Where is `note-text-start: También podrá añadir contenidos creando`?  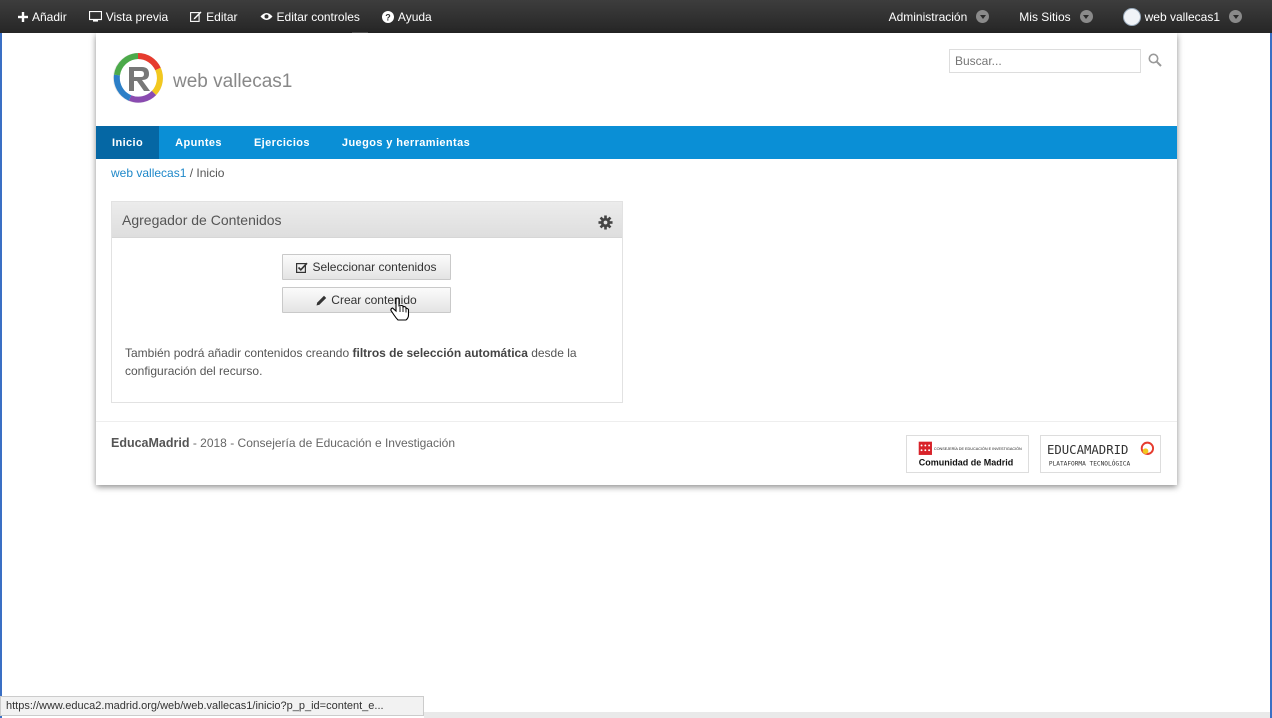
note-text-start: También podrá añadir contenidos creando is located at coordinates (239, 353).